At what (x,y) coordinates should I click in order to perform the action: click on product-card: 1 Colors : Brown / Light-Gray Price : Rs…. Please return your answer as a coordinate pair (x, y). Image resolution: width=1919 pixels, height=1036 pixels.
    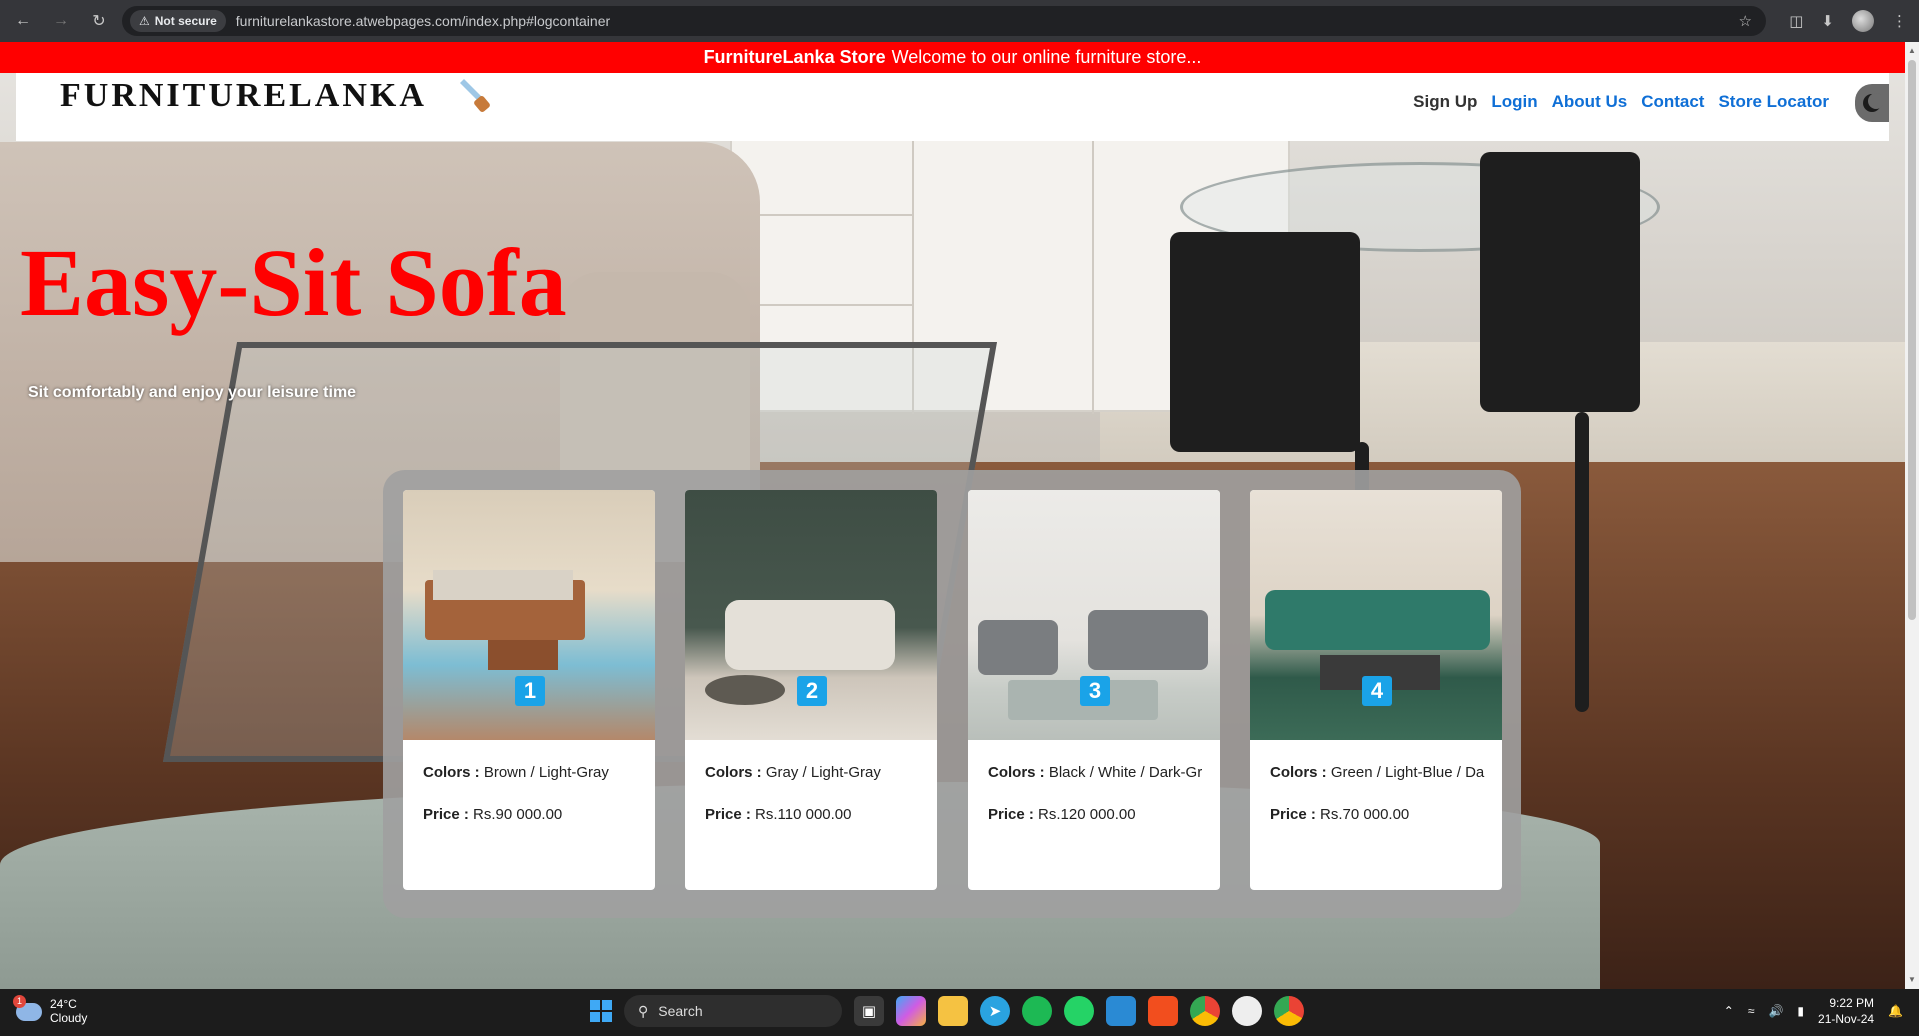
    Looking at the image, I should click on (529, 690).